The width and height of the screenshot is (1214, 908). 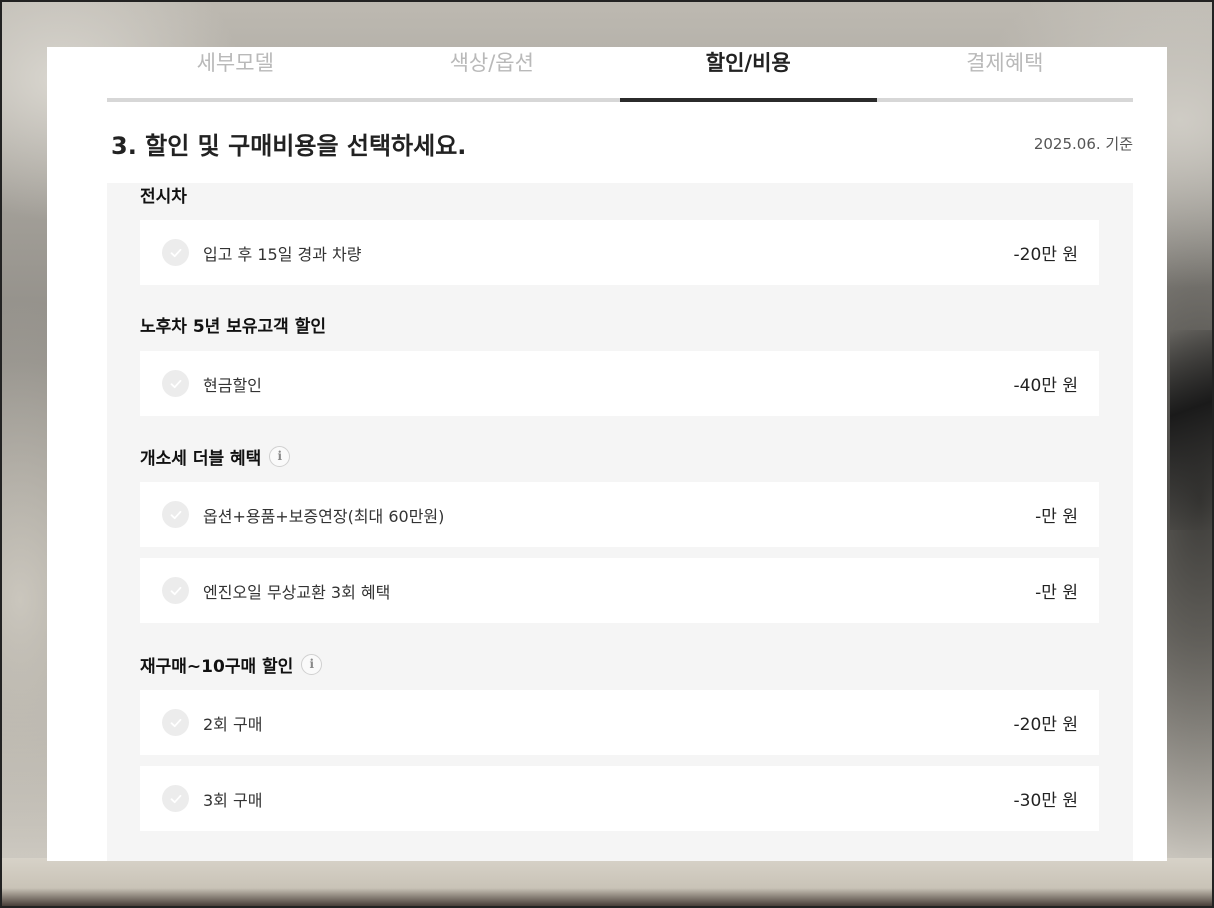 What do you see at coordinates (235, 72) in the screenshot?
I see `tab-detail-model: 세부모델` at bounding box center [235, 72].